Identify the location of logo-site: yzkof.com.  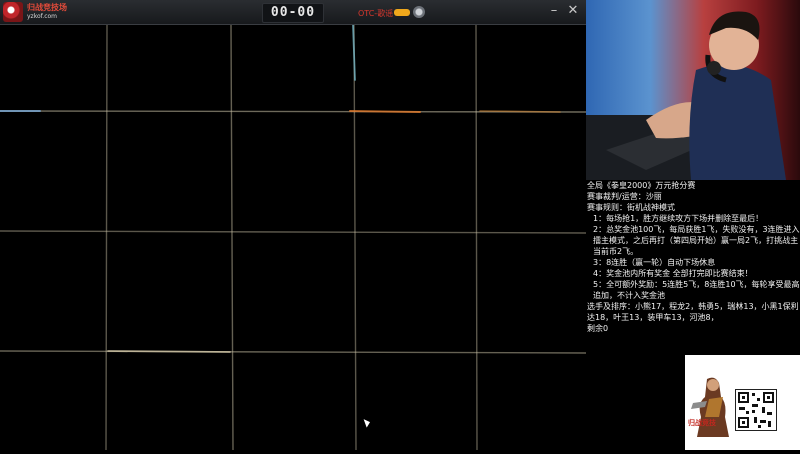
(42, 16).